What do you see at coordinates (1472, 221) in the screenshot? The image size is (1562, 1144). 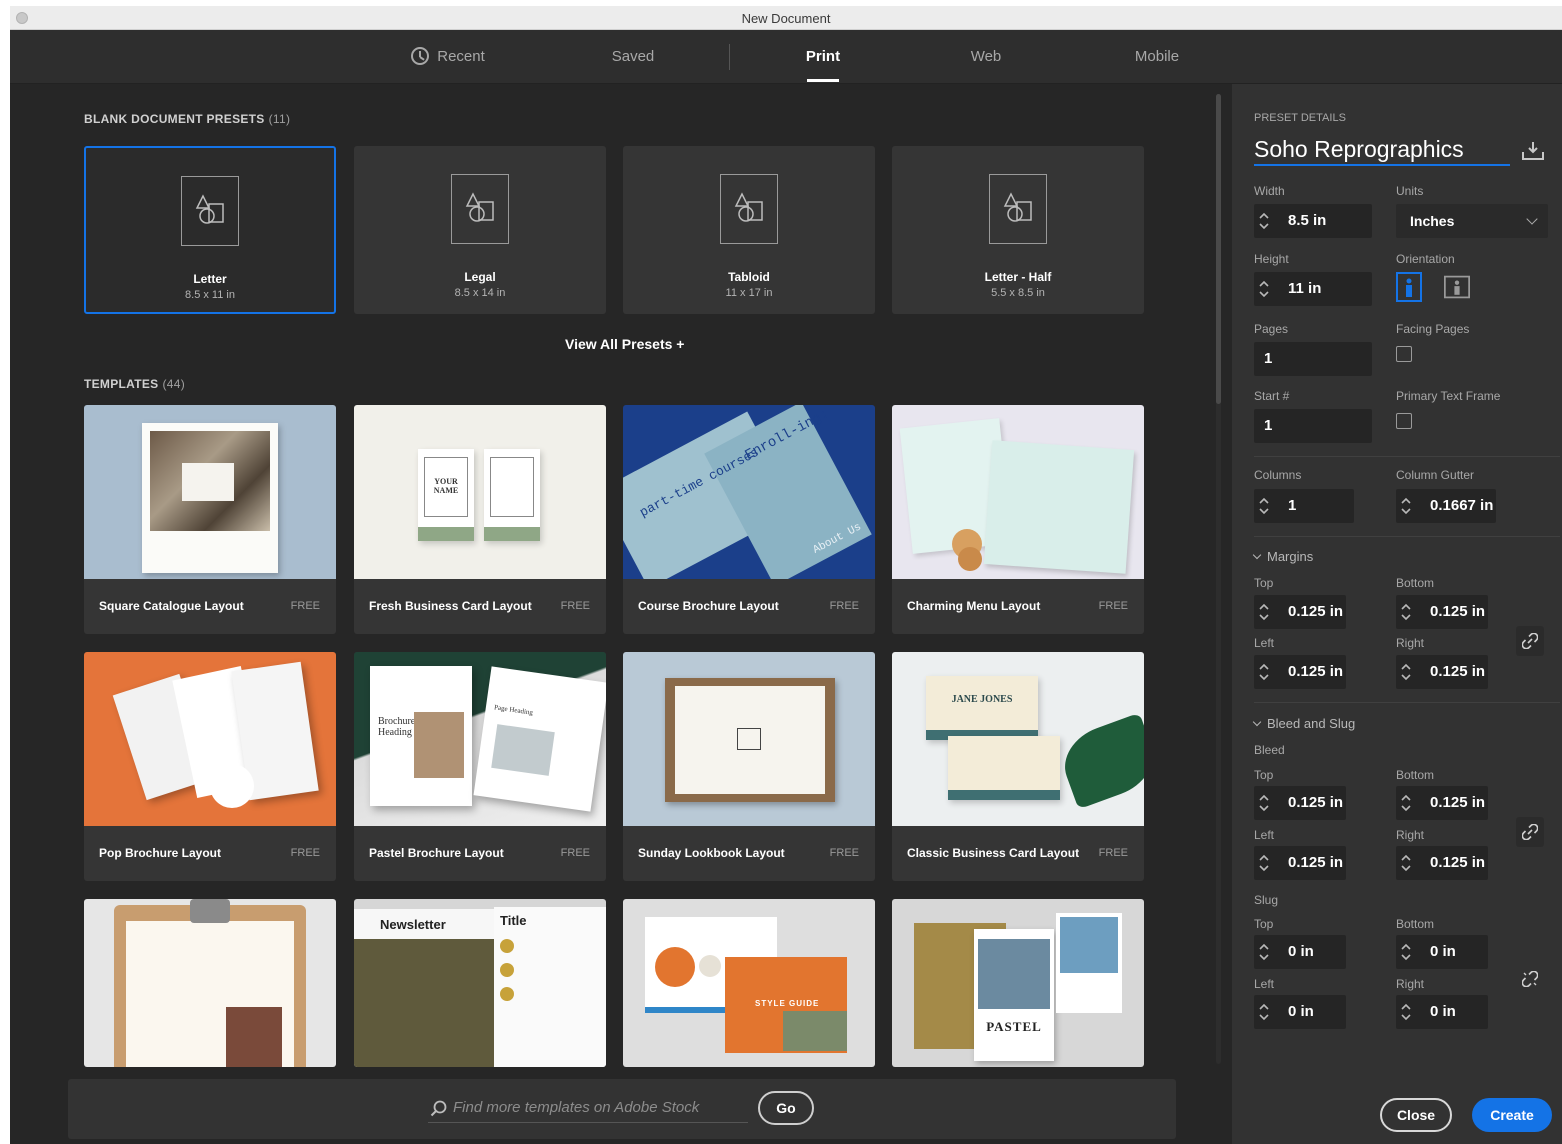 I see `units-select: Inches` at bounding box center [1472, 221].